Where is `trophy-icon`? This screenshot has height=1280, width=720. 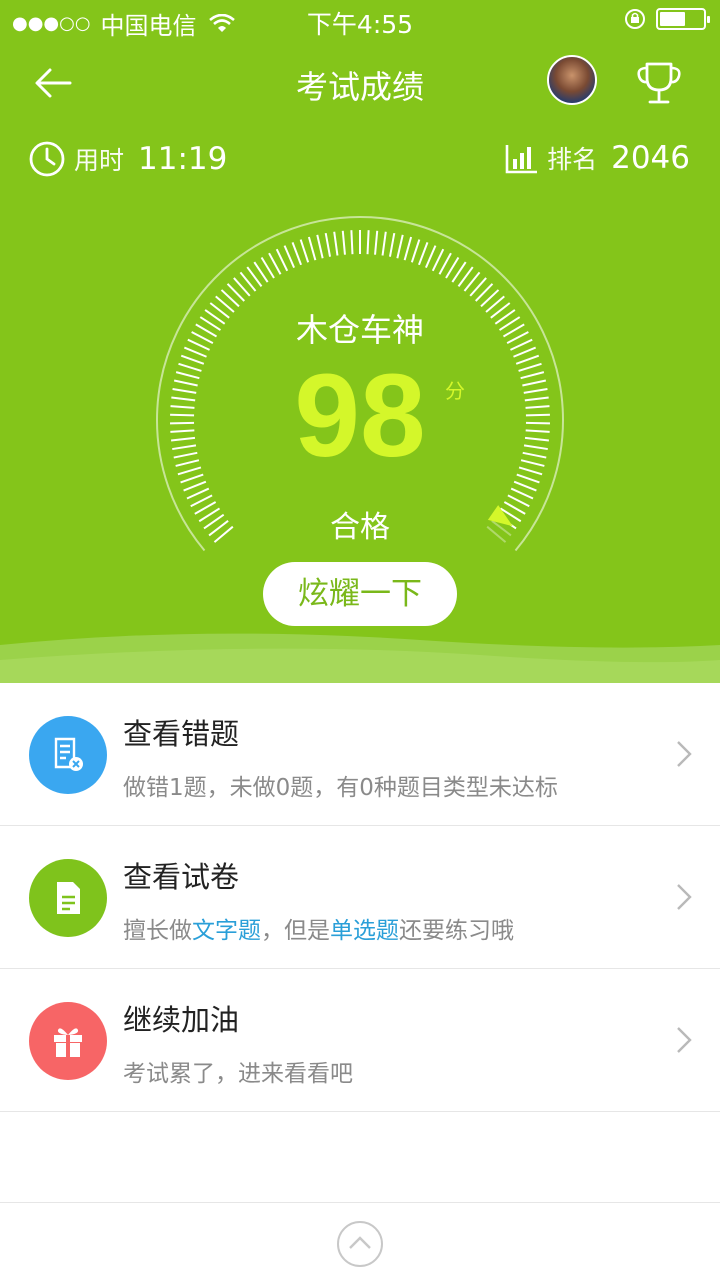 trophy-icon is located at coordinates (659, 83).